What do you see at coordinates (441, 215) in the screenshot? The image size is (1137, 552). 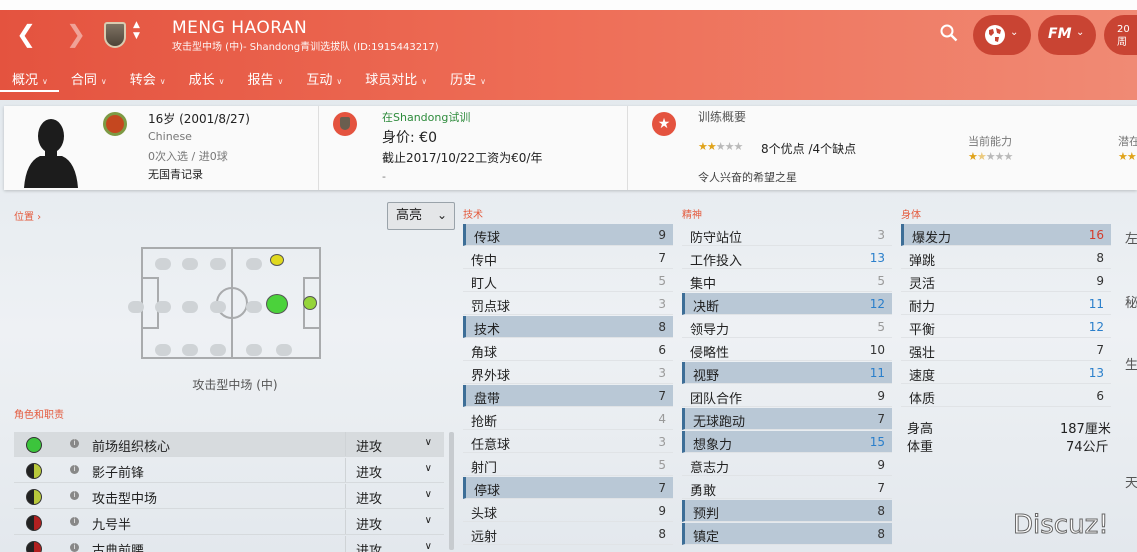 I see `chevron-down-icon: ⌄` at bounding box center [441, 215].